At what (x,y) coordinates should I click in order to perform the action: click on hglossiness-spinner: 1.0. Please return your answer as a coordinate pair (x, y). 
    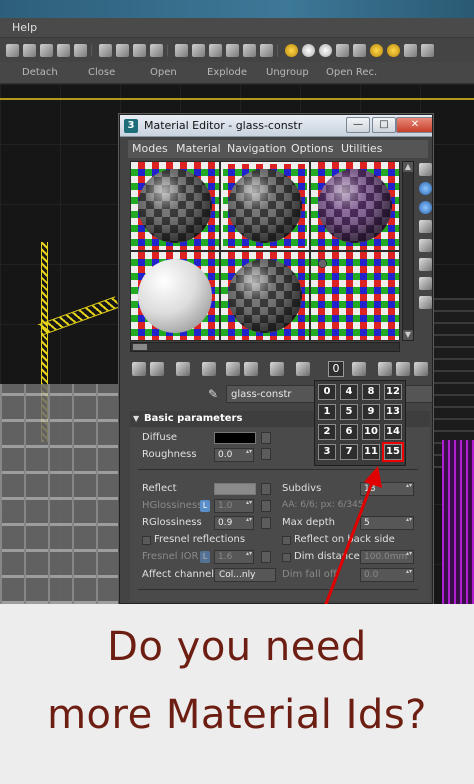
    Looking at the image, I should click on (234, 506).